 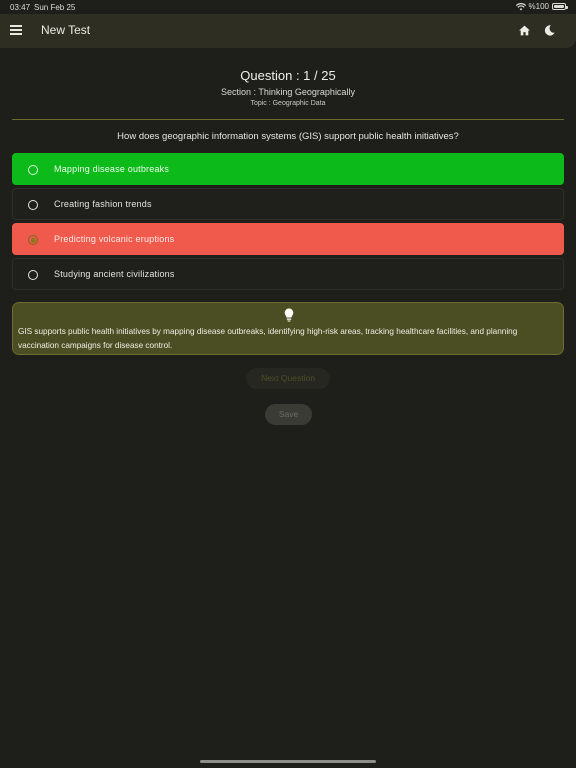 I want to click on option-label: Predicting volcanic eruptions, so click(x=114, y=239).